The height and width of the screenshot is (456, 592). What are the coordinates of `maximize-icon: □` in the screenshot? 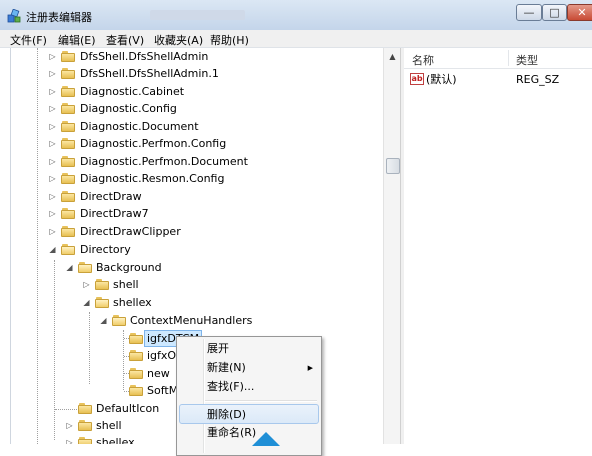 It's located at (554, 12).